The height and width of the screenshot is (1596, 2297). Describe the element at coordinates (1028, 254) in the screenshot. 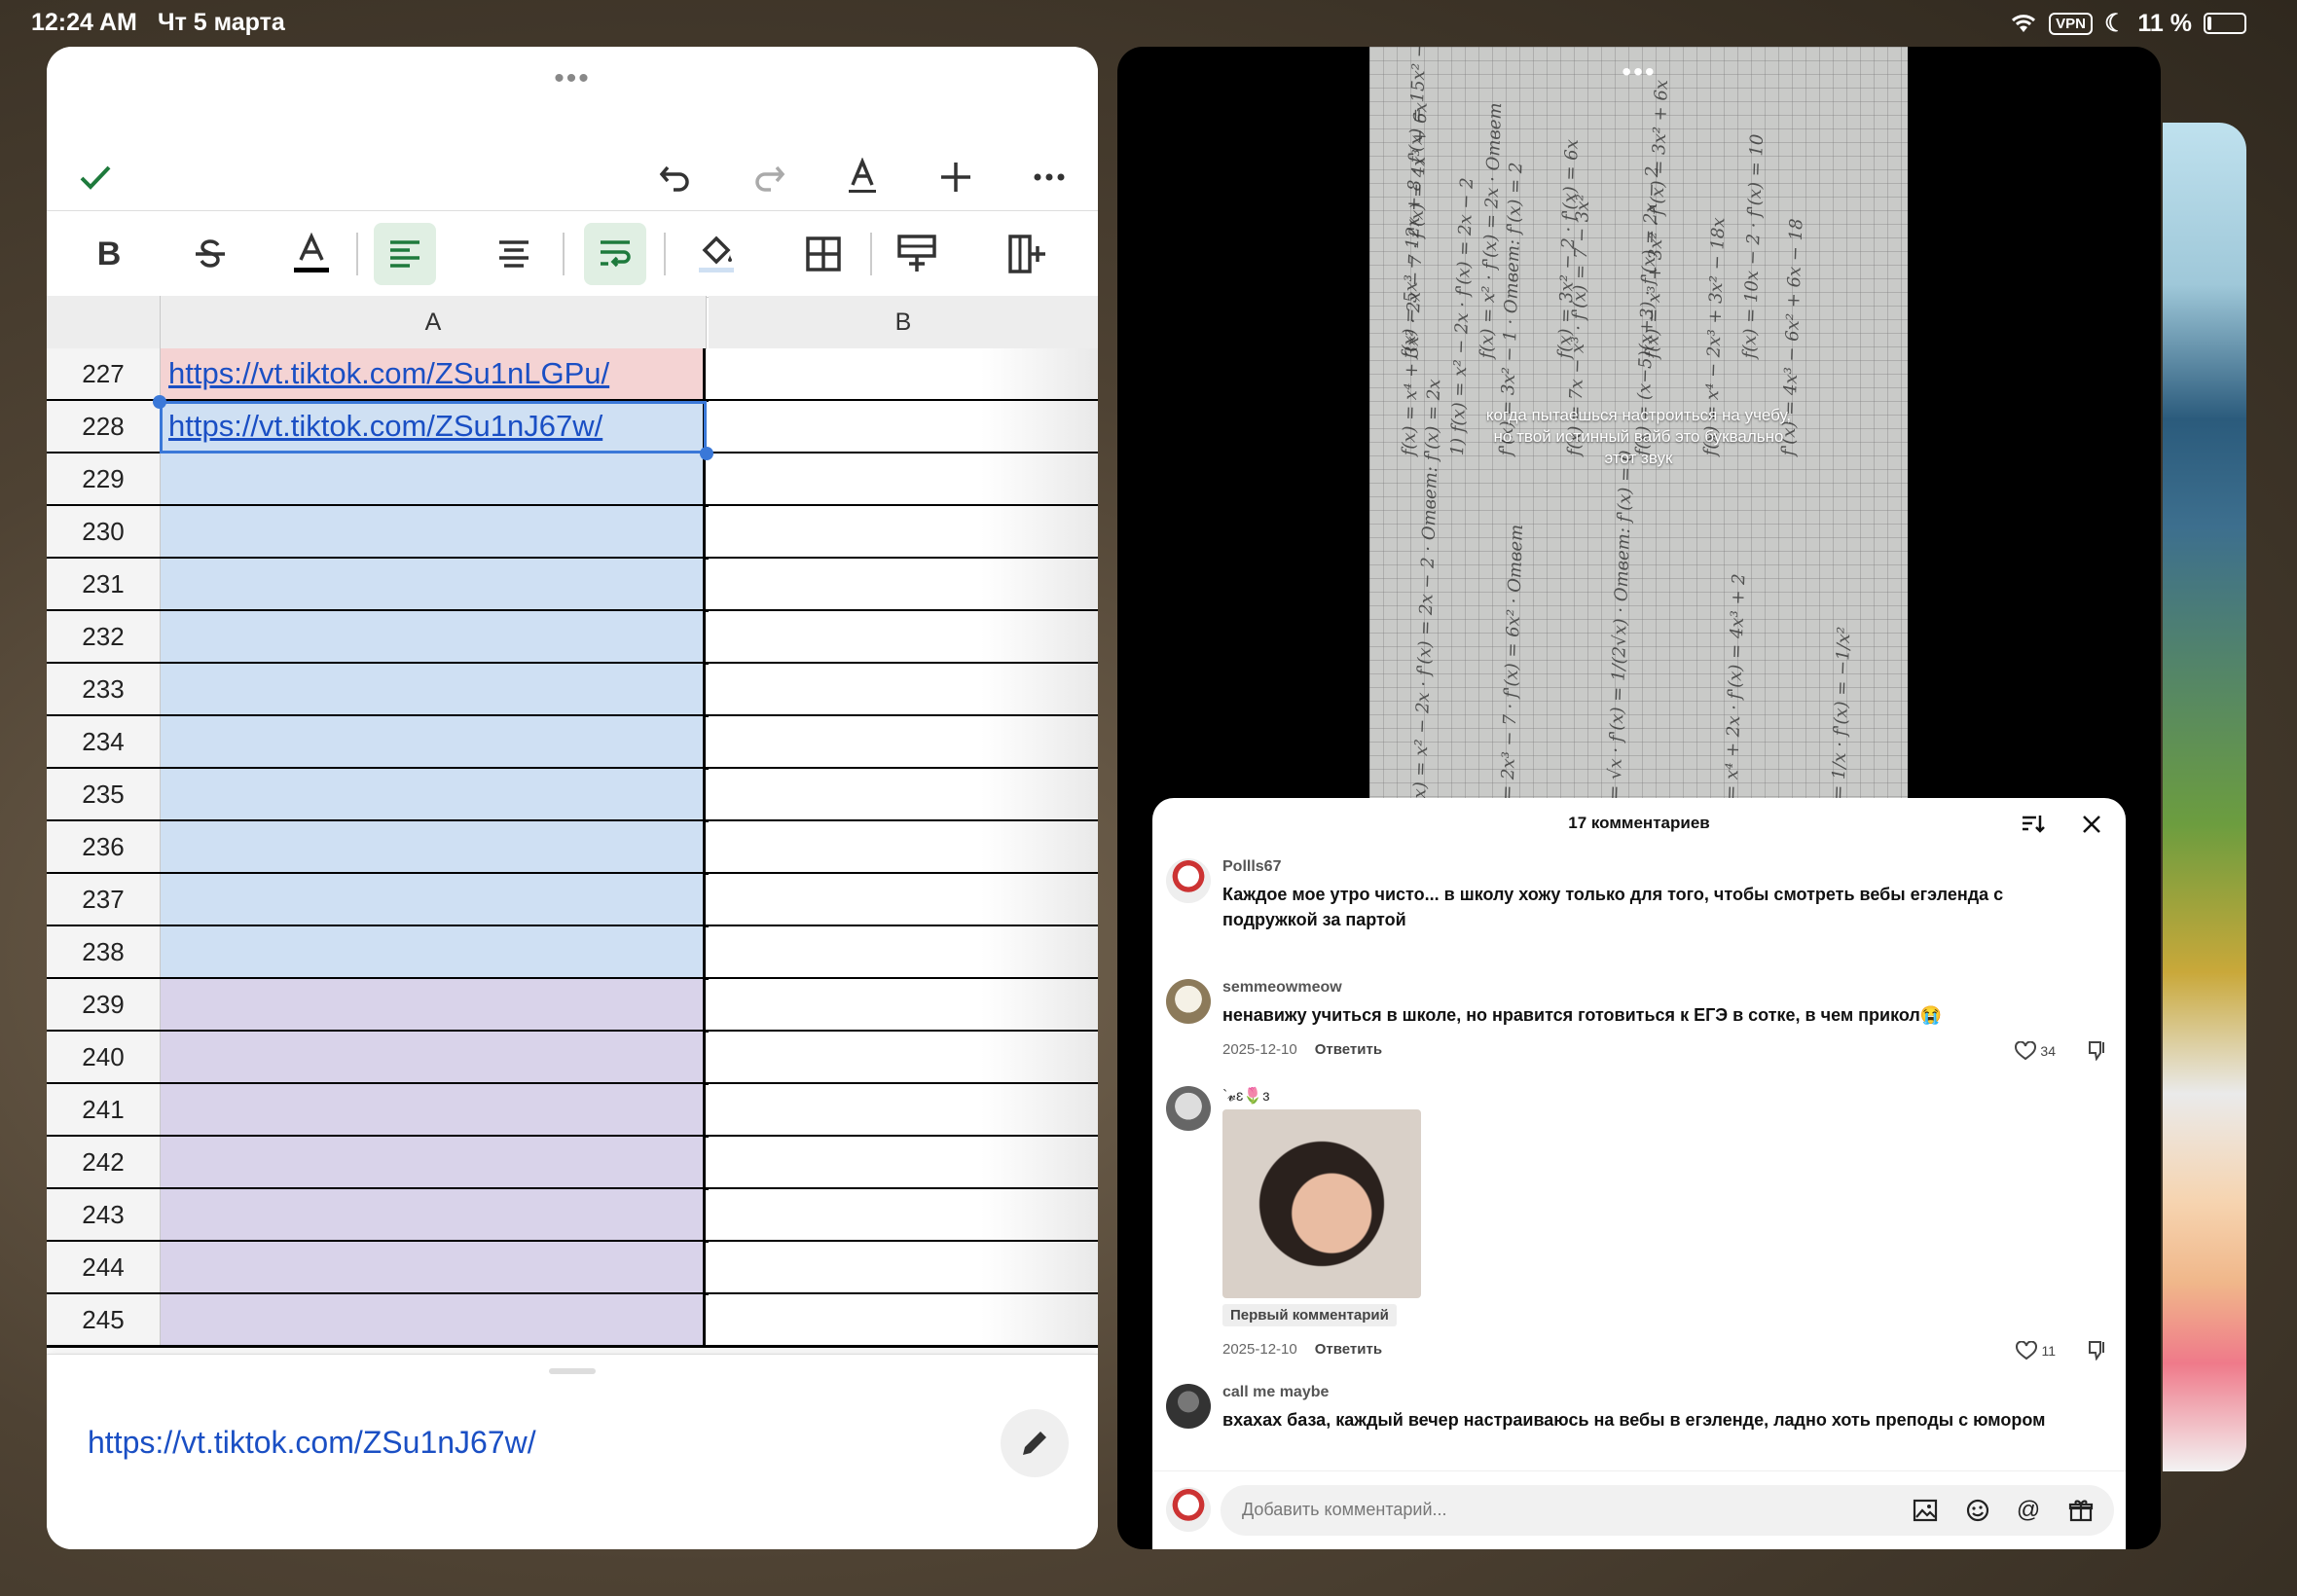

I see `insert-column-icon` at that location.